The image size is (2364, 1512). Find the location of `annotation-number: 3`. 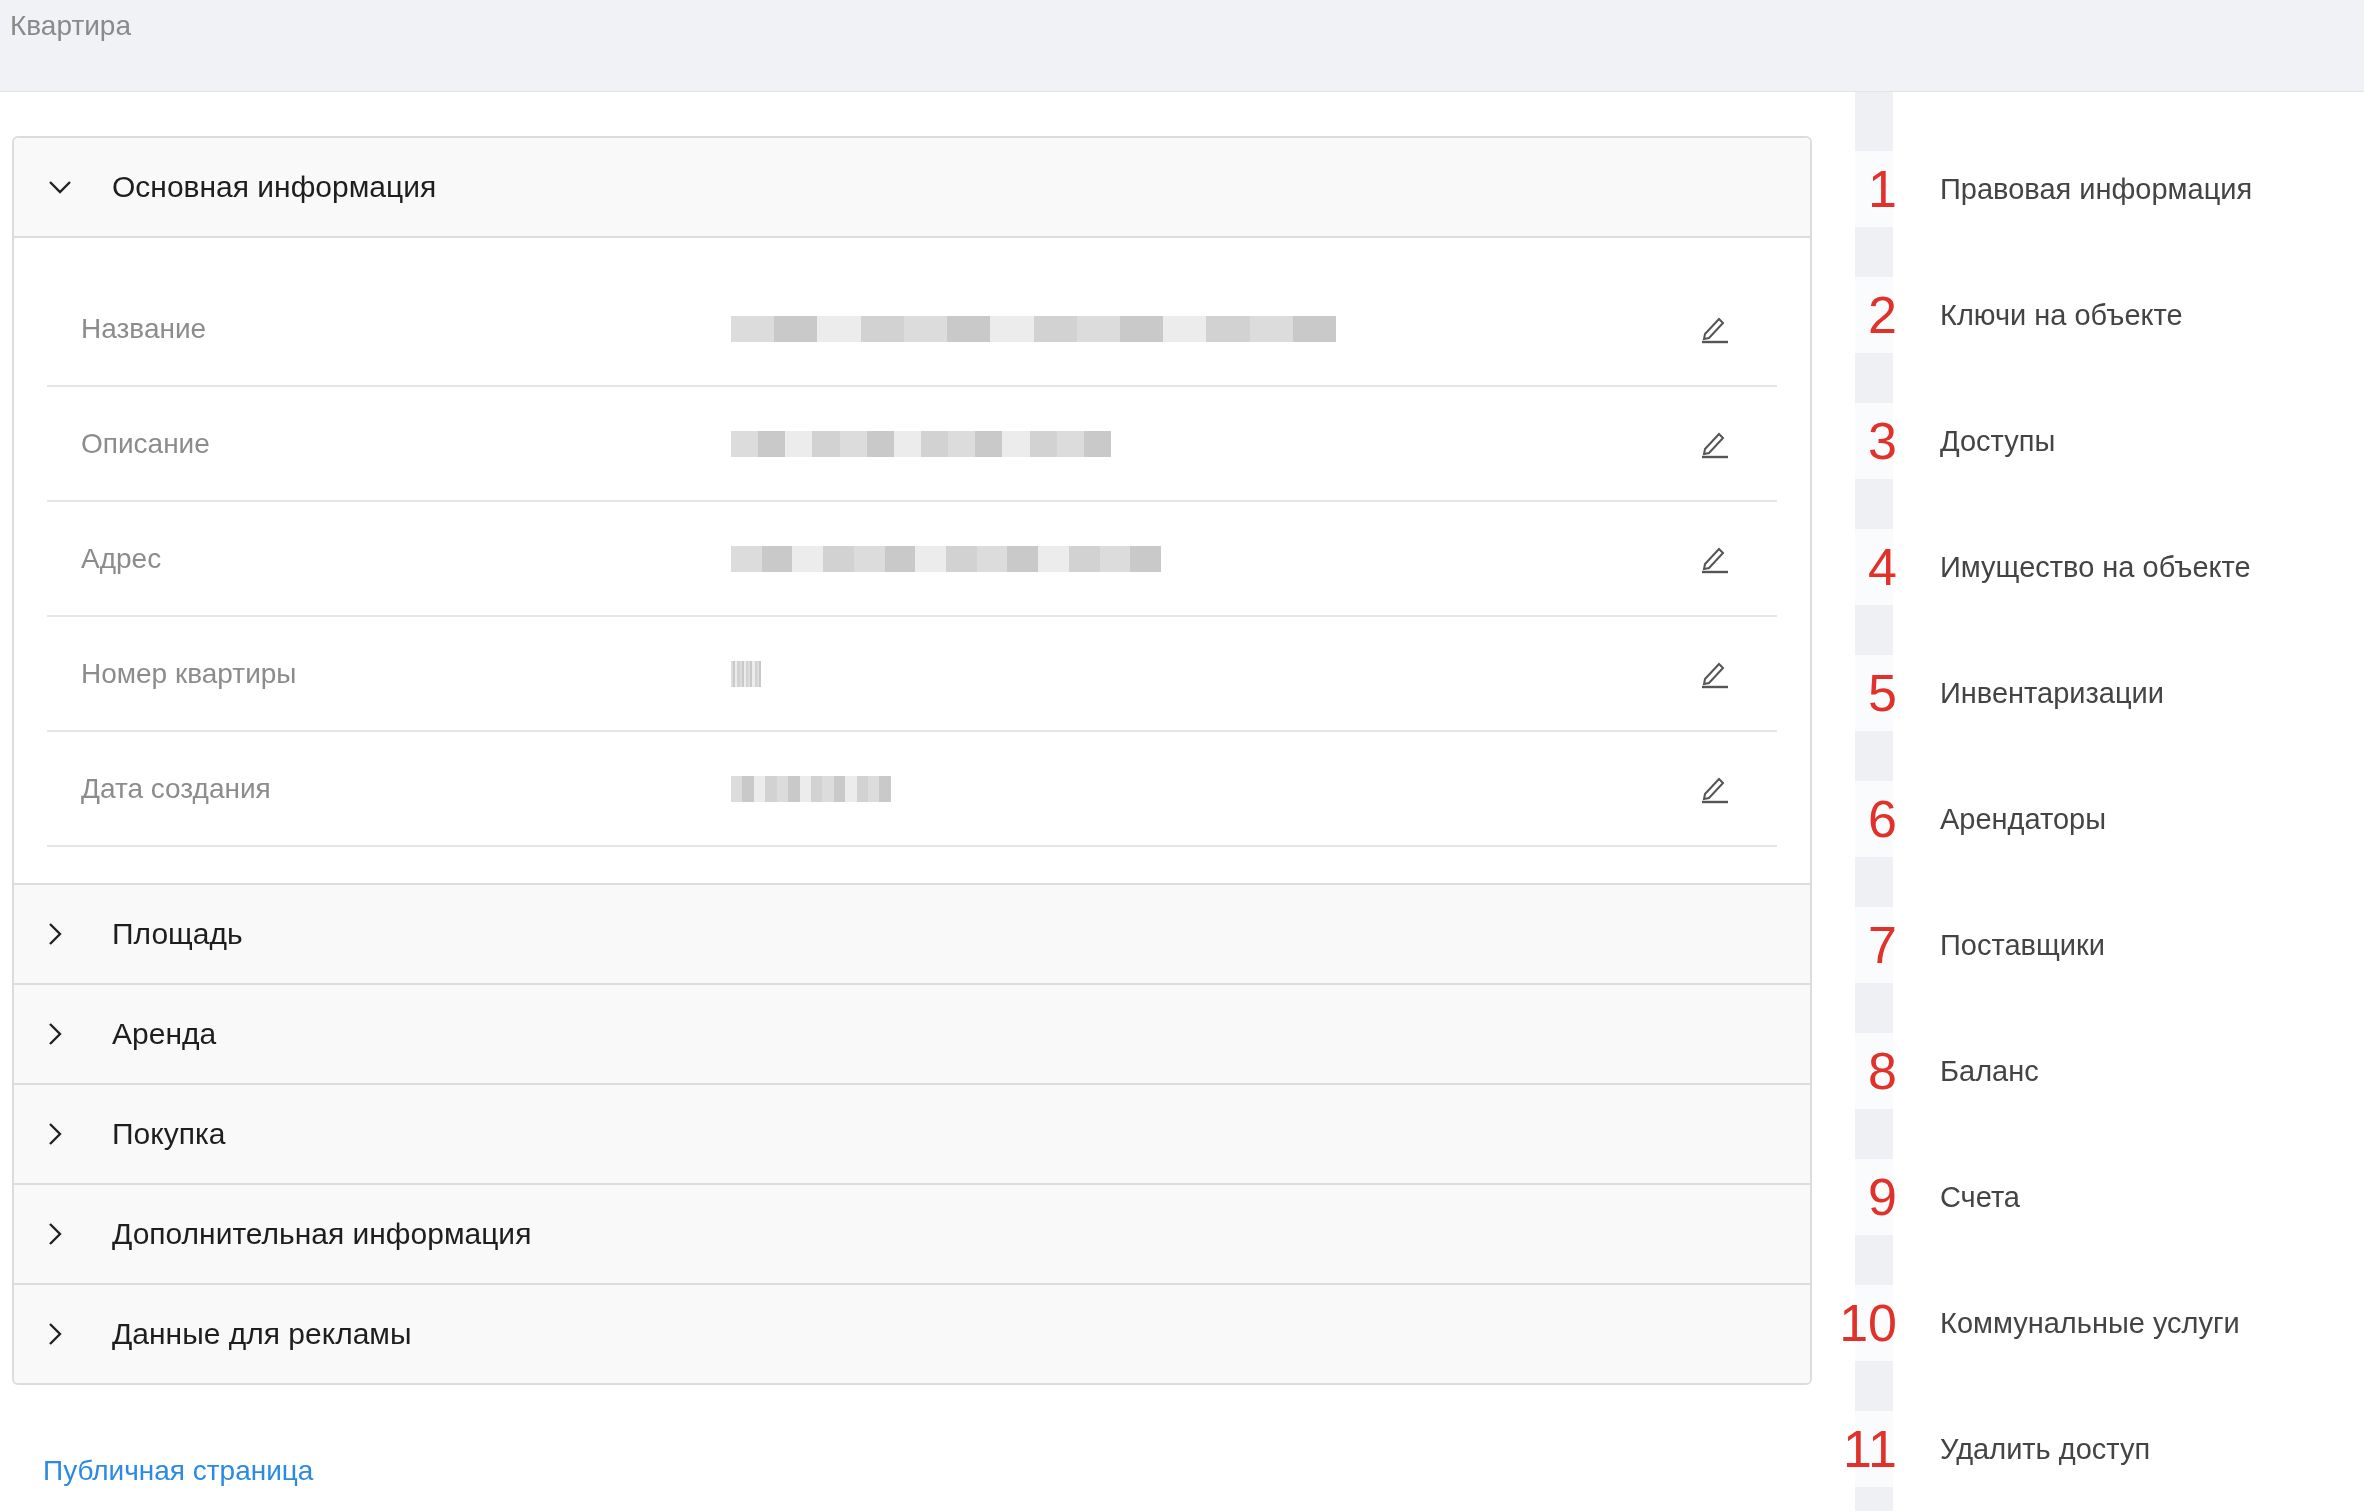

annotation-number: 3 is located at coordinates (1882, 441).